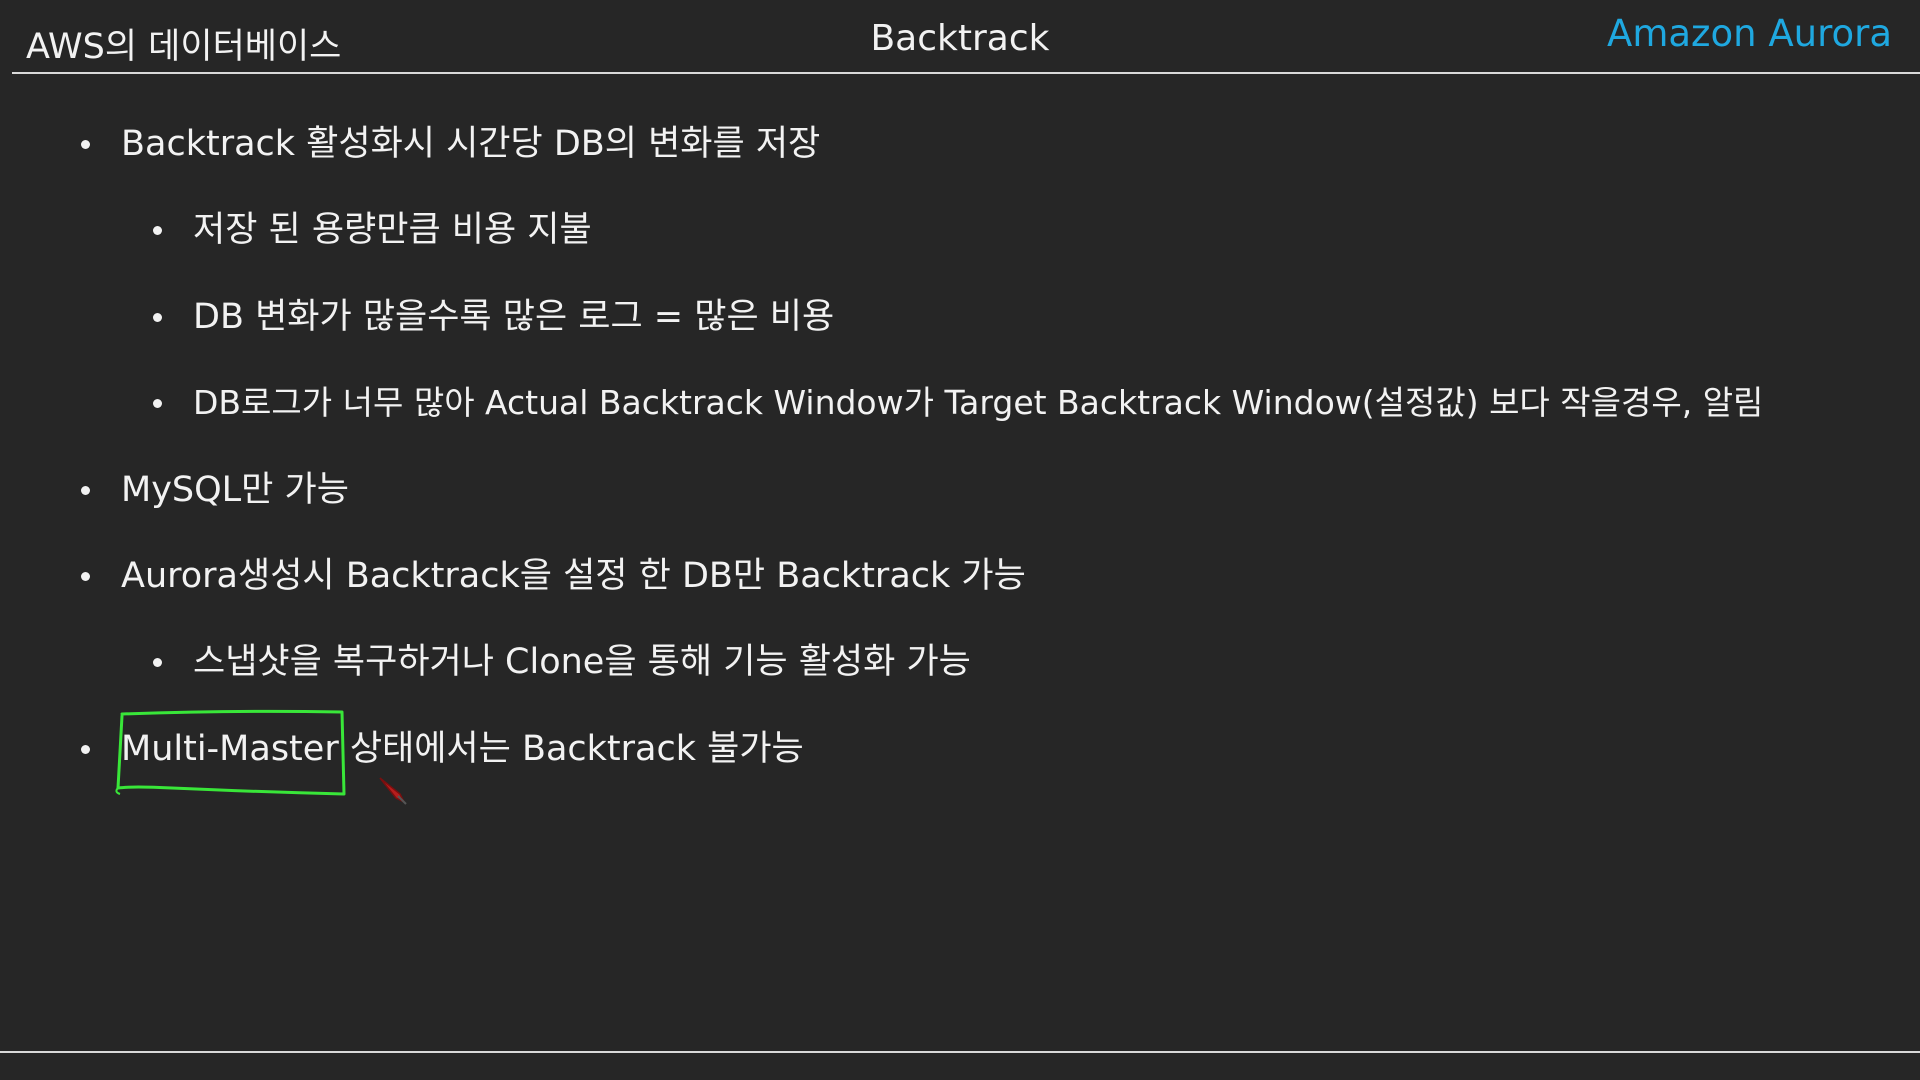  Describe the element at coordinates (514, 317) in the screenshot. I see `bullet-text: DB 변화가 많을수록 많은 로그 = 많은 비용` at that location.